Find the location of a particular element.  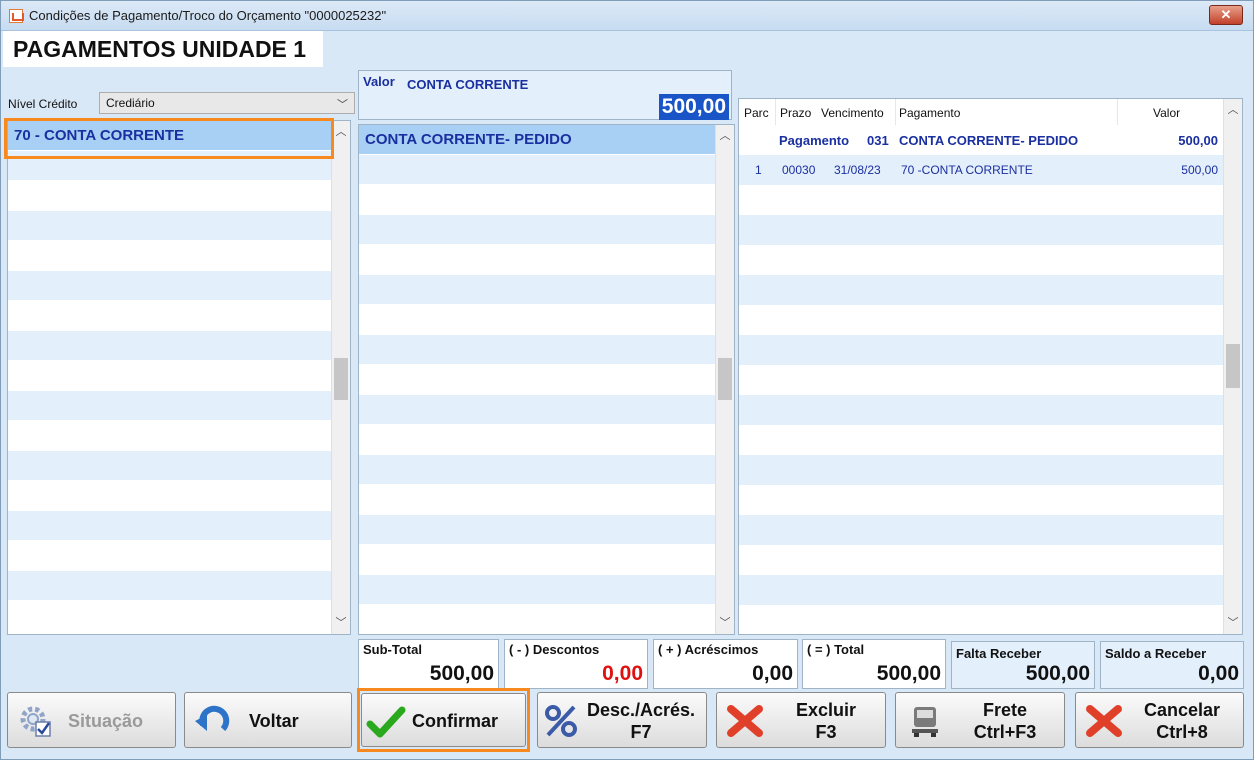

valor-amount-input: 500,00 is located at coordinates (693, 107).